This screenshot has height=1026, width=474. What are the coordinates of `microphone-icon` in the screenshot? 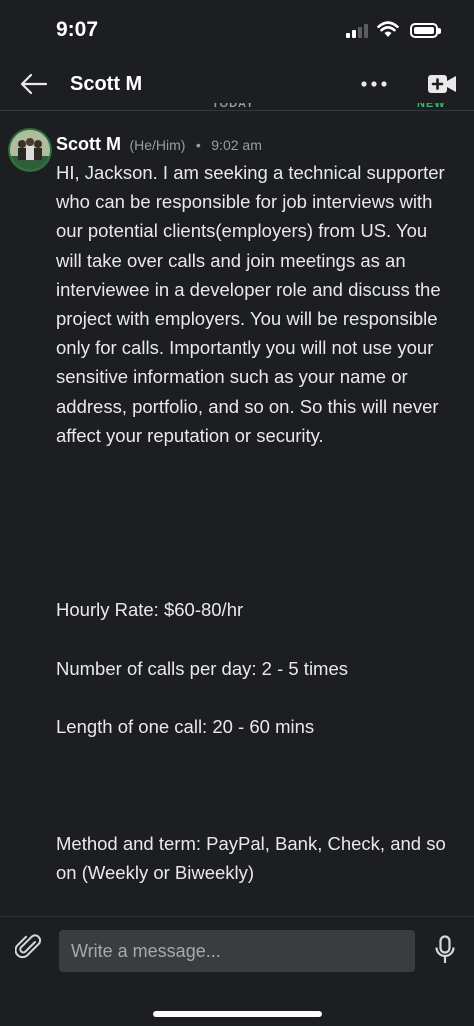 It's located at (445, 950).